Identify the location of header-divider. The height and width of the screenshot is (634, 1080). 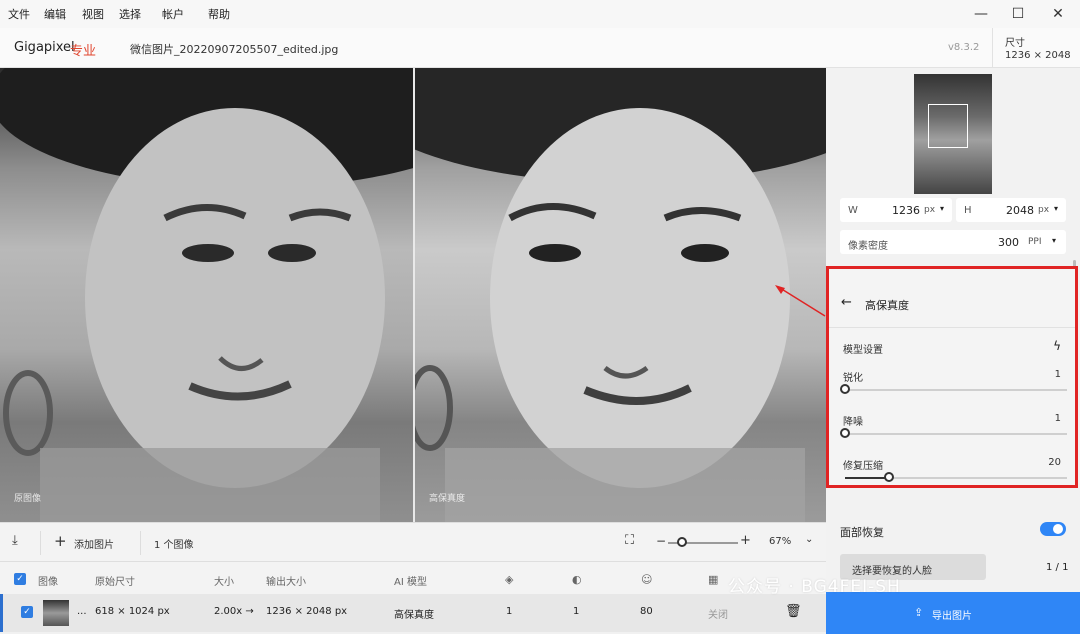
(992, 48).